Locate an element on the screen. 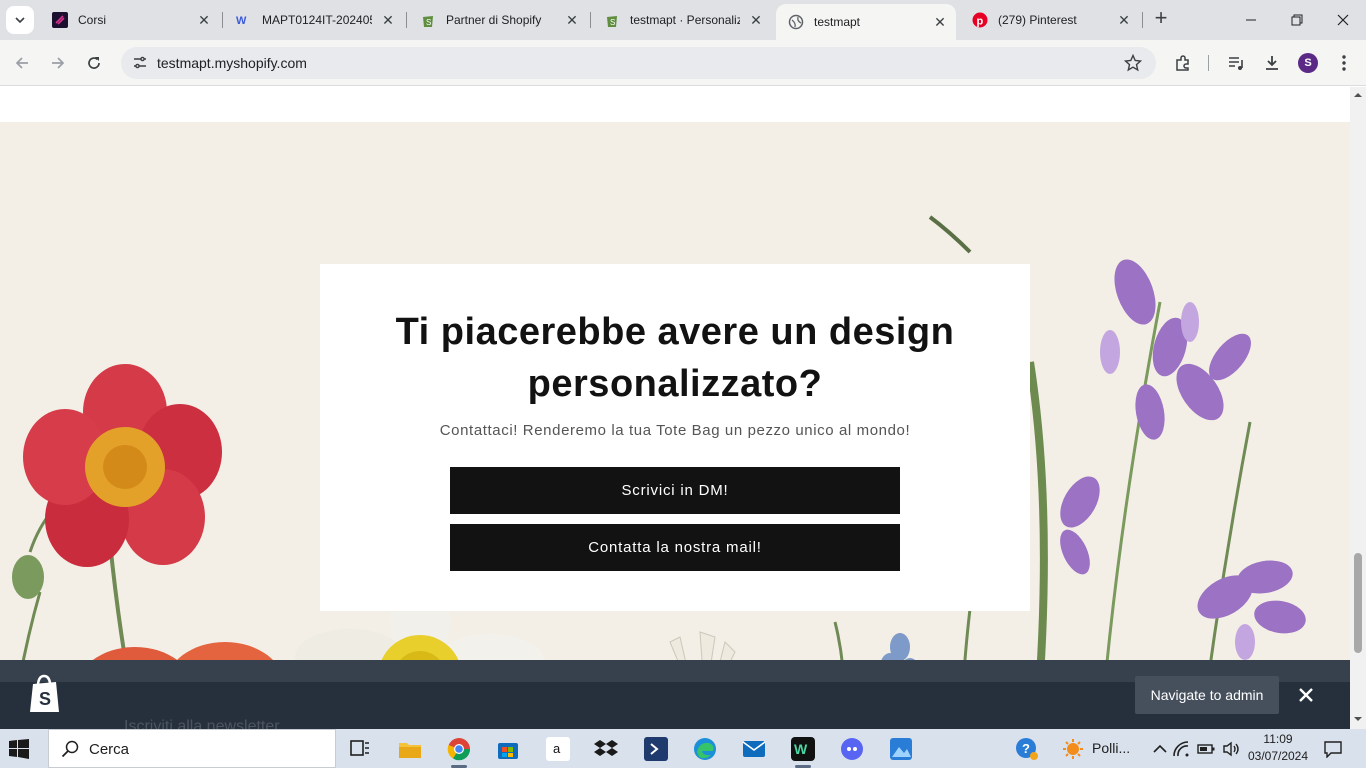 The width and height of the screenshot is (1366, 768). globe-favicon-icon is located at coordinates (796, 22).